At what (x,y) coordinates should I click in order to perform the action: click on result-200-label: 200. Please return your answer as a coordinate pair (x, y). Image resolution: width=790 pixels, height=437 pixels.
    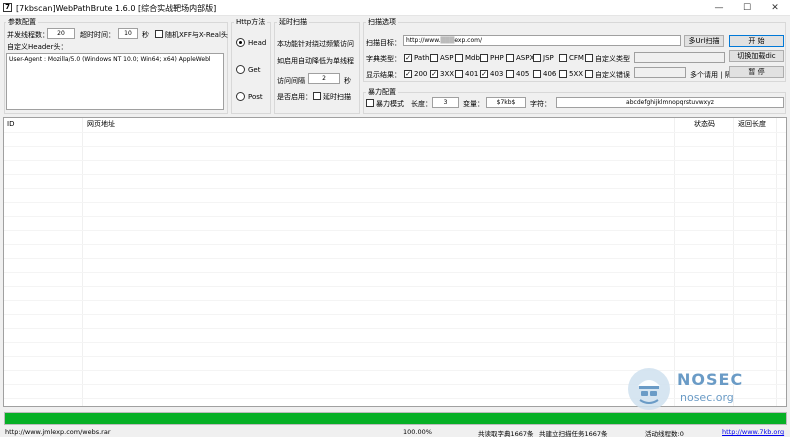
    Looking at the image, I should click on (421, 74).